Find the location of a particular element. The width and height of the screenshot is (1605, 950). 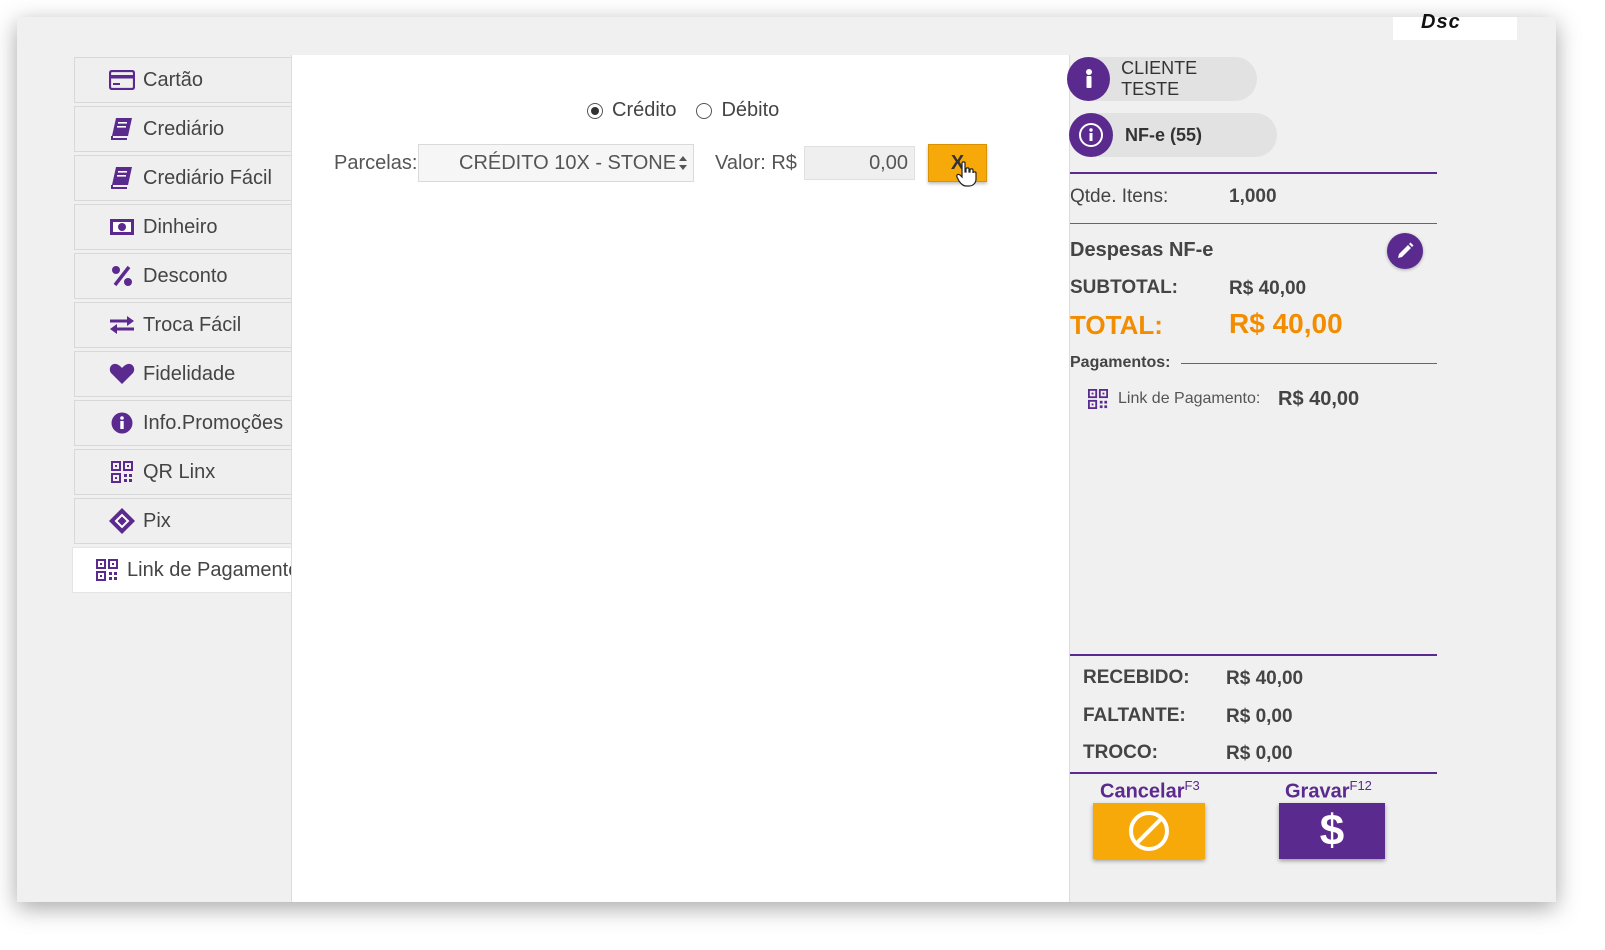

sidebar-item-label: Pix is located at coordinates (157, 520).